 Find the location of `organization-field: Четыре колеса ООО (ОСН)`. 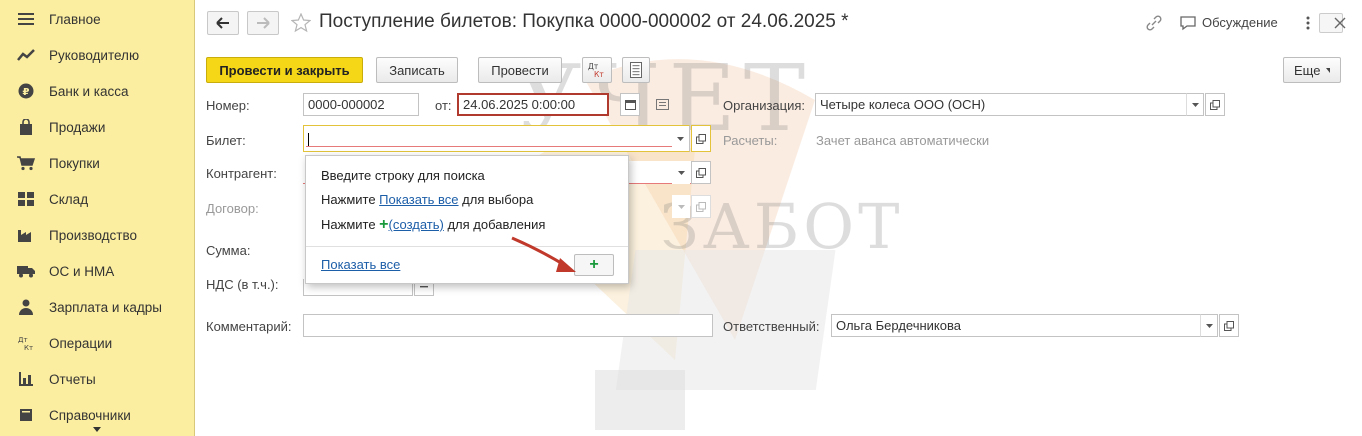

organization-field: Четыре колеса ООО (ОСН) is located at coordinates (1001, 104).